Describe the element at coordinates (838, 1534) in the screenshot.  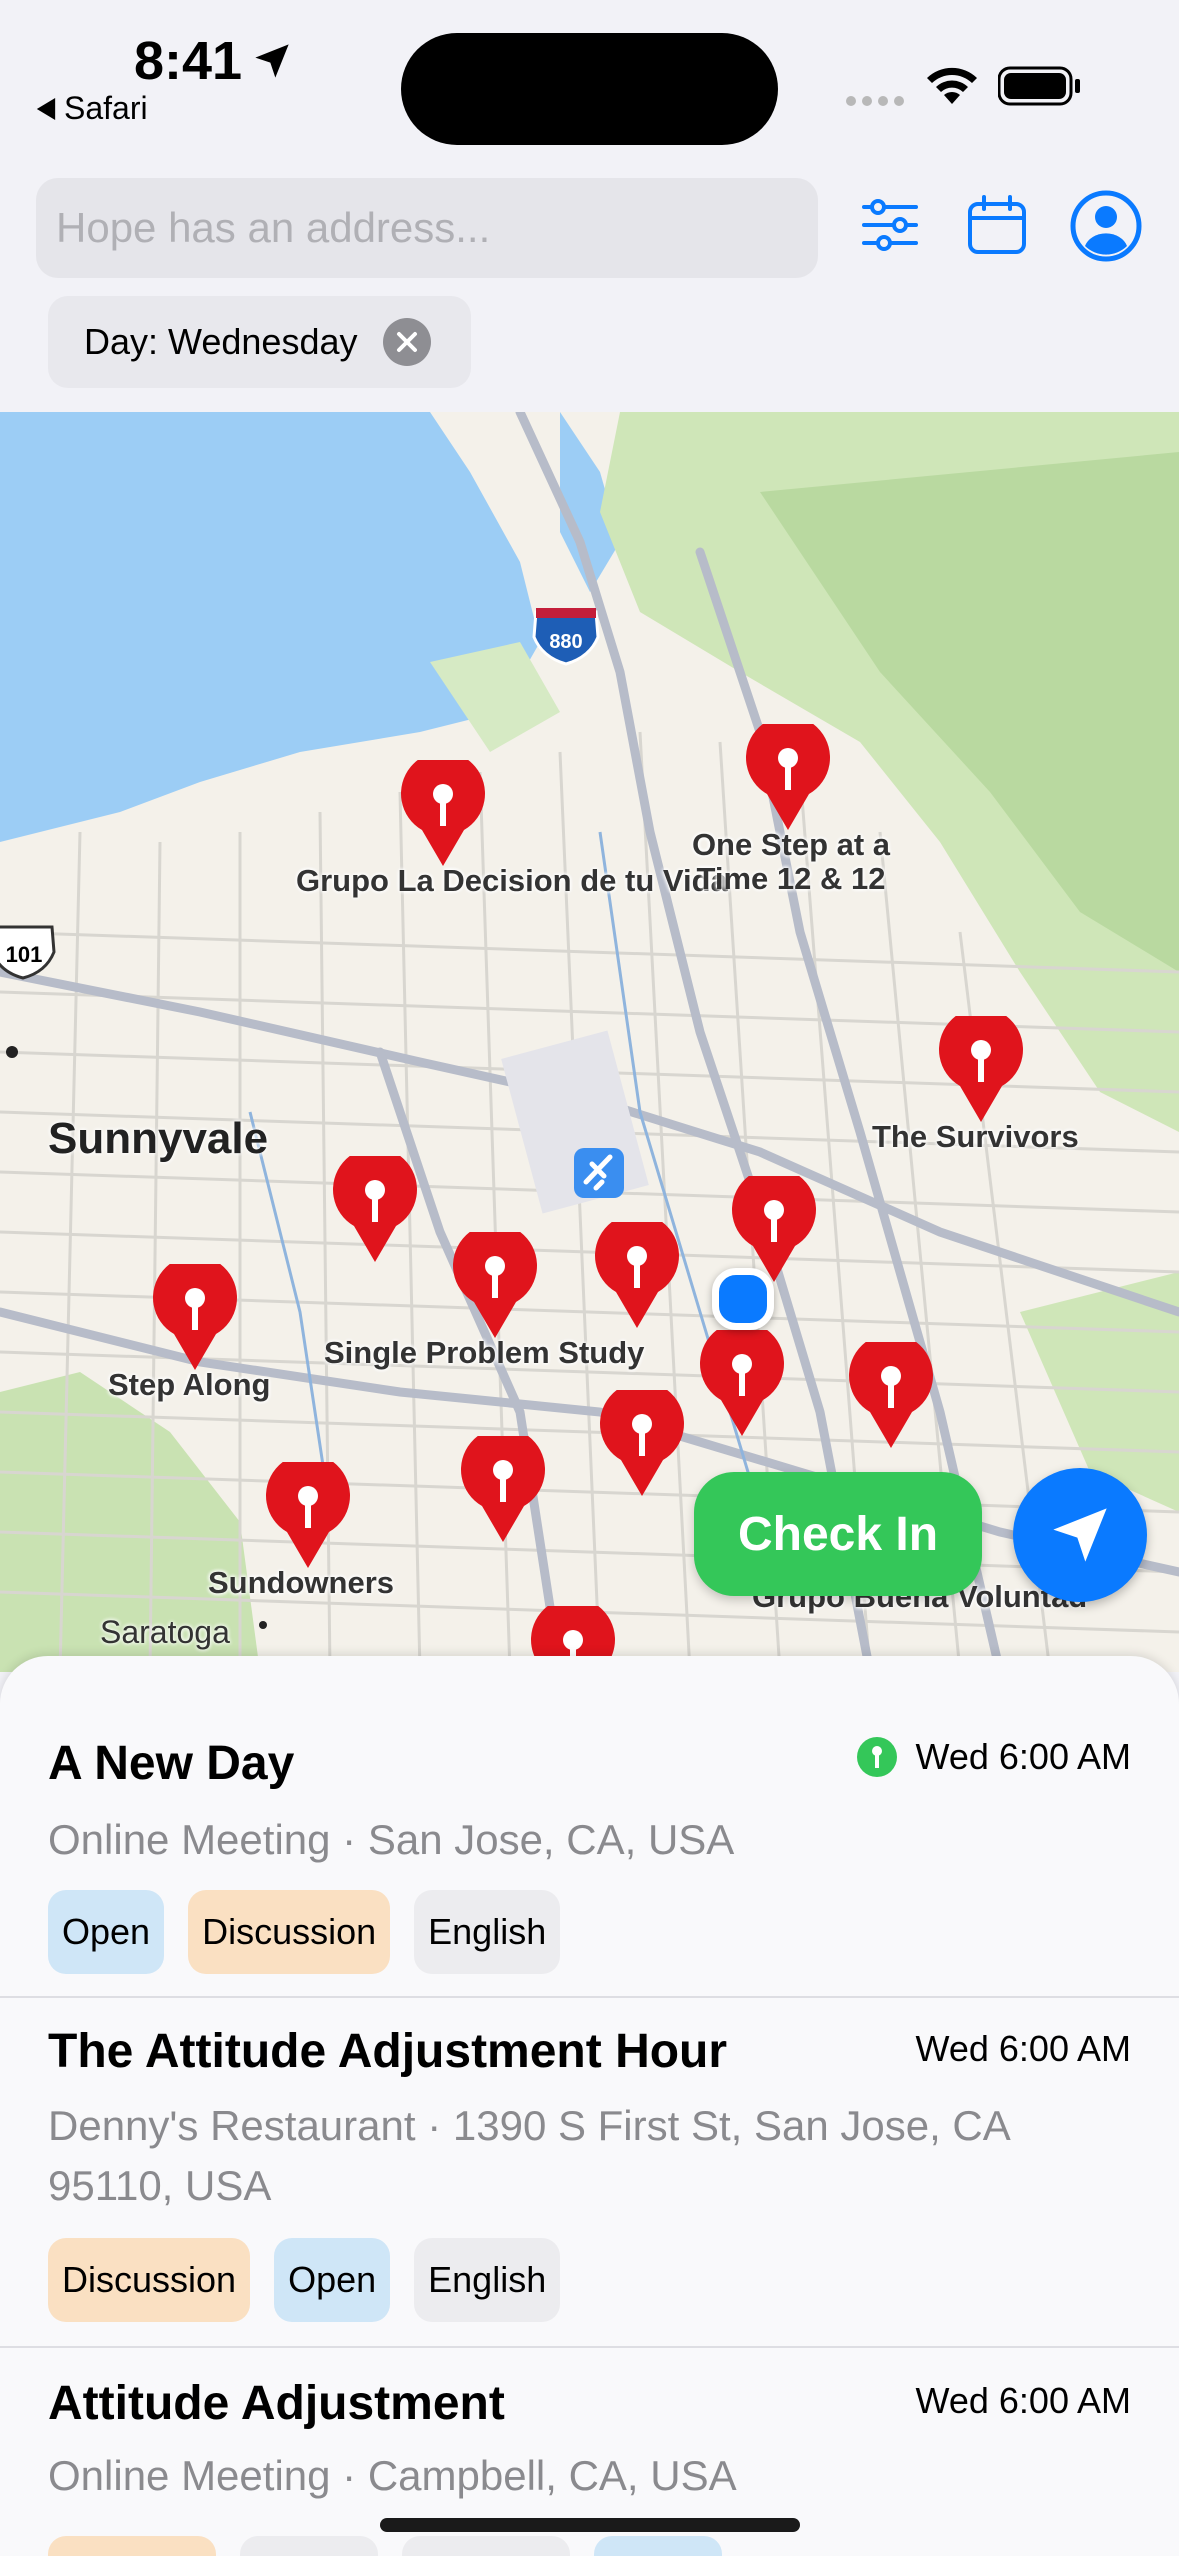
I see `check-in-button: Check In` at that location.